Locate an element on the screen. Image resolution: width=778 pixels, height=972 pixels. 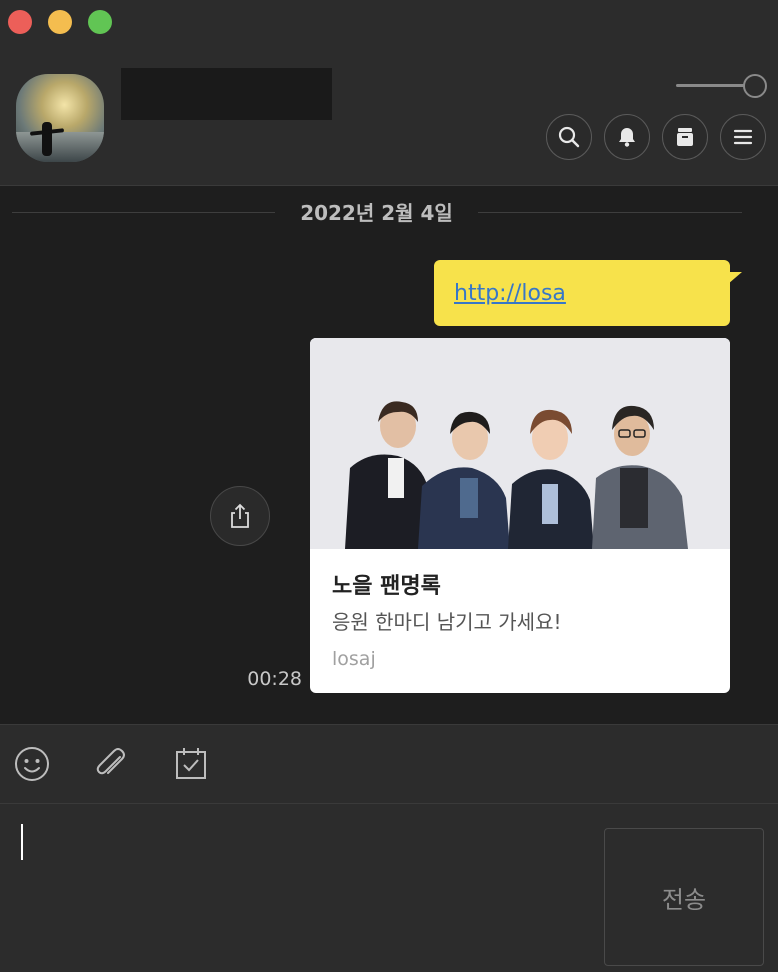
schedule-button is located at coordinates (191, 764).